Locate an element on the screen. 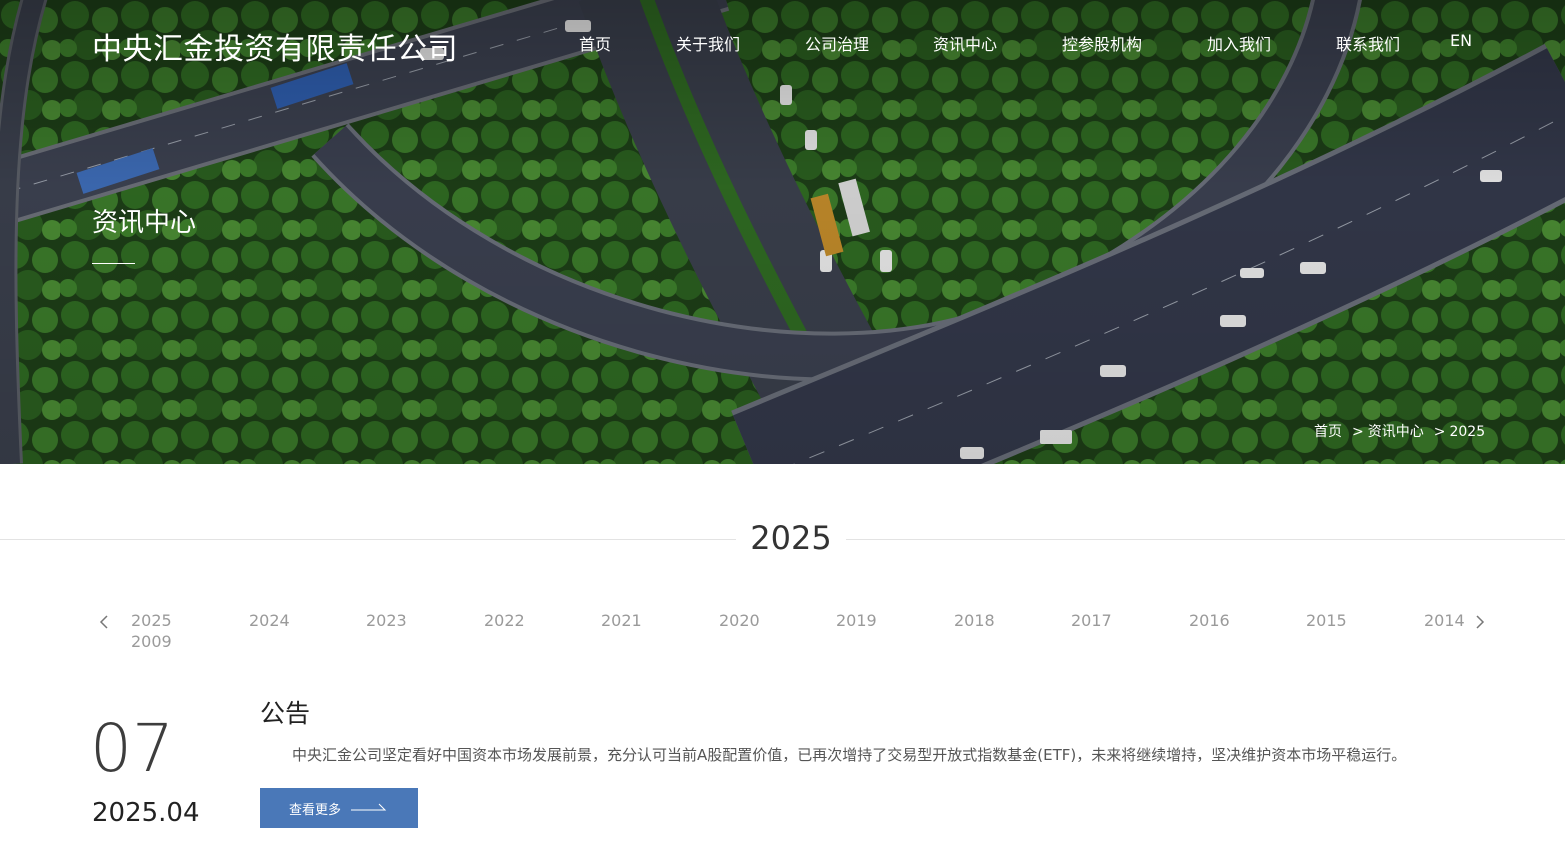 The image size is (1565, 844). nav-item-news: 资讯中心 is located at coordinates (965, 43).